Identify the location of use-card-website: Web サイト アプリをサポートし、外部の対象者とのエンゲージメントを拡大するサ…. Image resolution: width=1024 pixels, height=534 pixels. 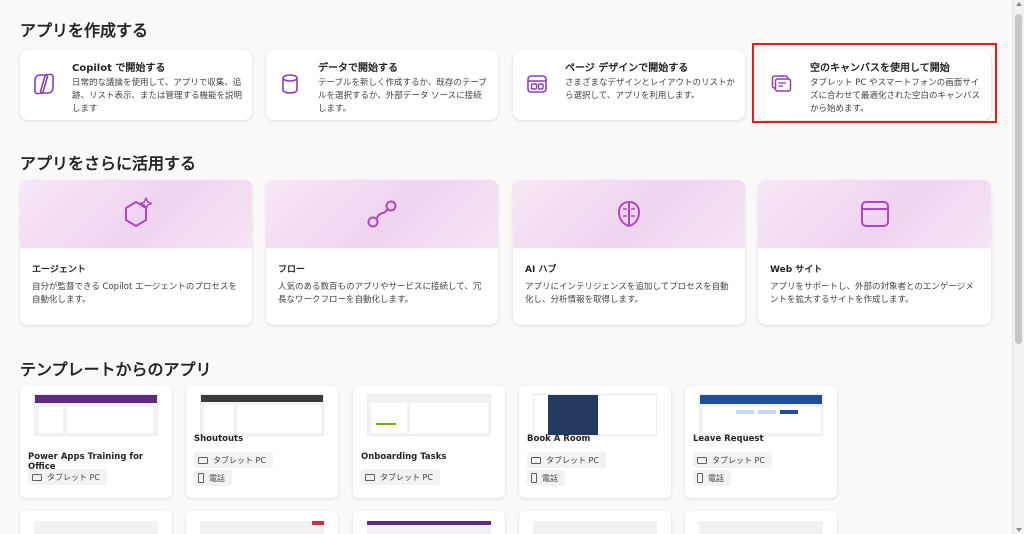
(874, 252).